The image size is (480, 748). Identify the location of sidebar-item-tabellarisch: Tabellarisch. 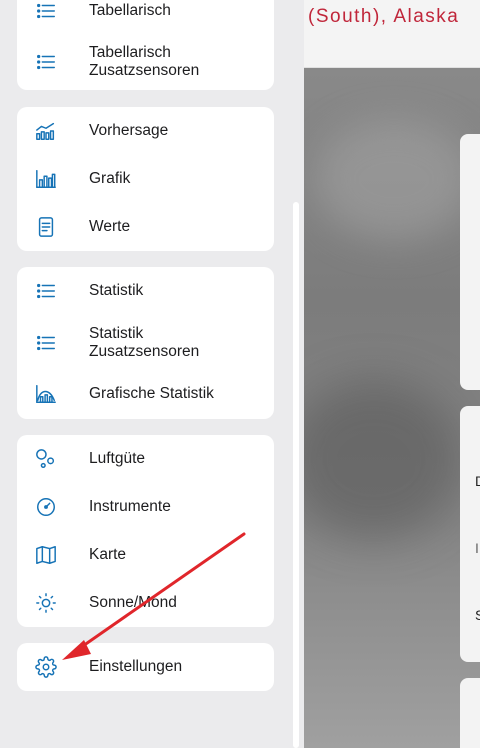
(145, 11).